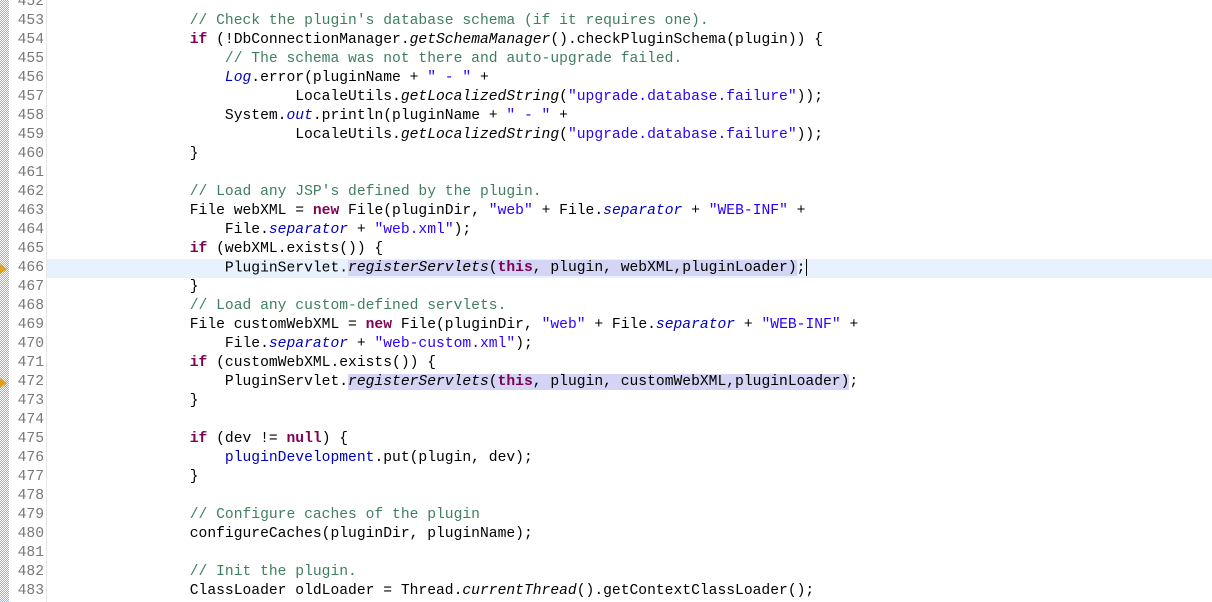 This screenshot has width=1212, height=602. I want to click on code-text: configureCaches(pluginDir, pluginName);, so click(629, 534).